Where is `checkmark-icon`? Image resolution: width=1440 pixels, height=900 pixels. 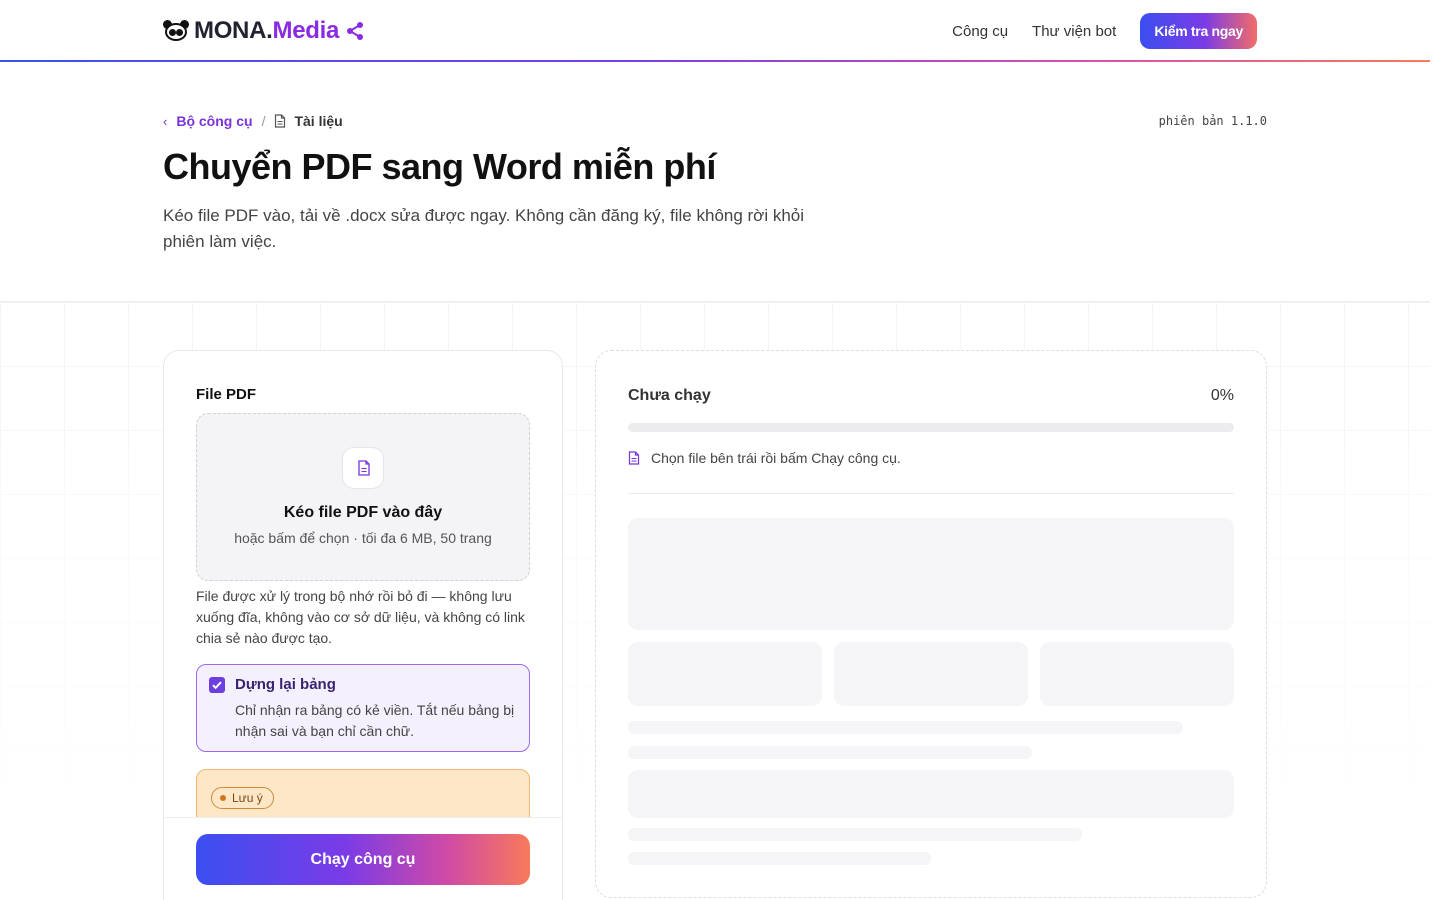 checkmark-icon is located at coordinates (217, 685).